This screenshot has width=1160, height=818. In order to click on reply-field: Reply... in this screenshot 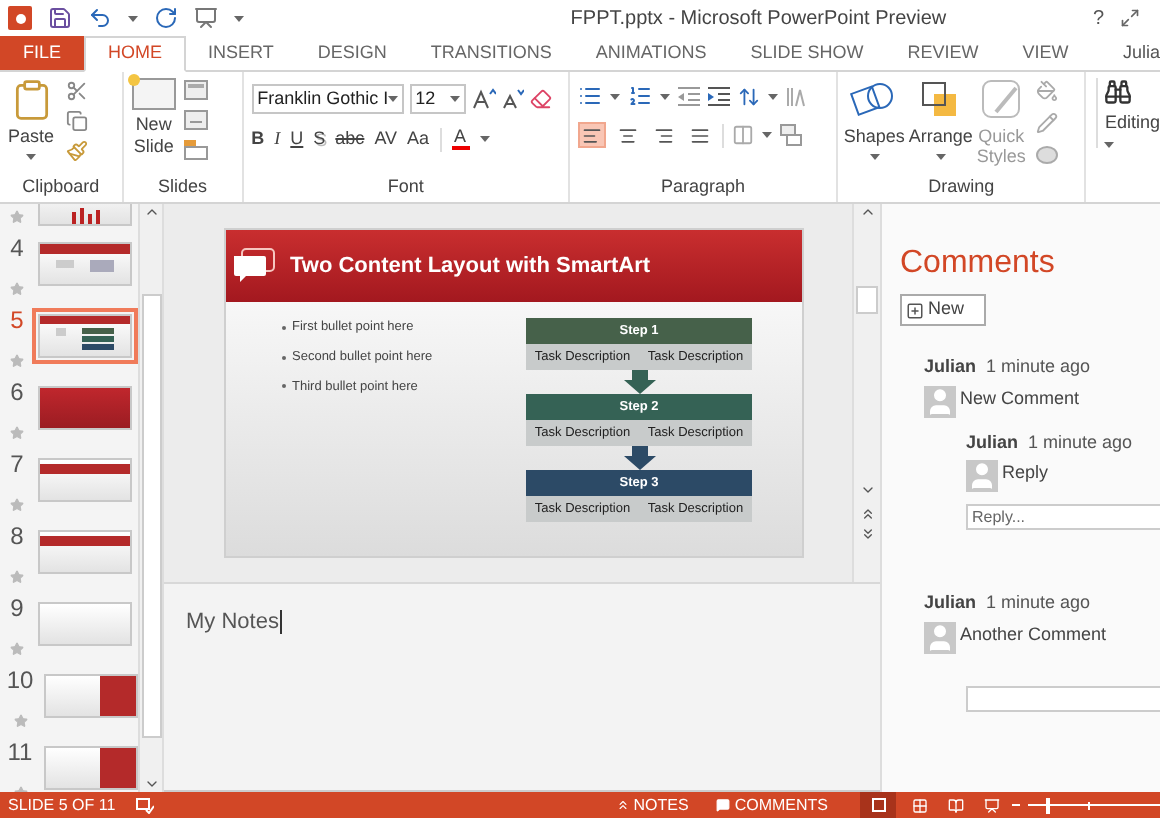, I will do `click(1063, 517)`.